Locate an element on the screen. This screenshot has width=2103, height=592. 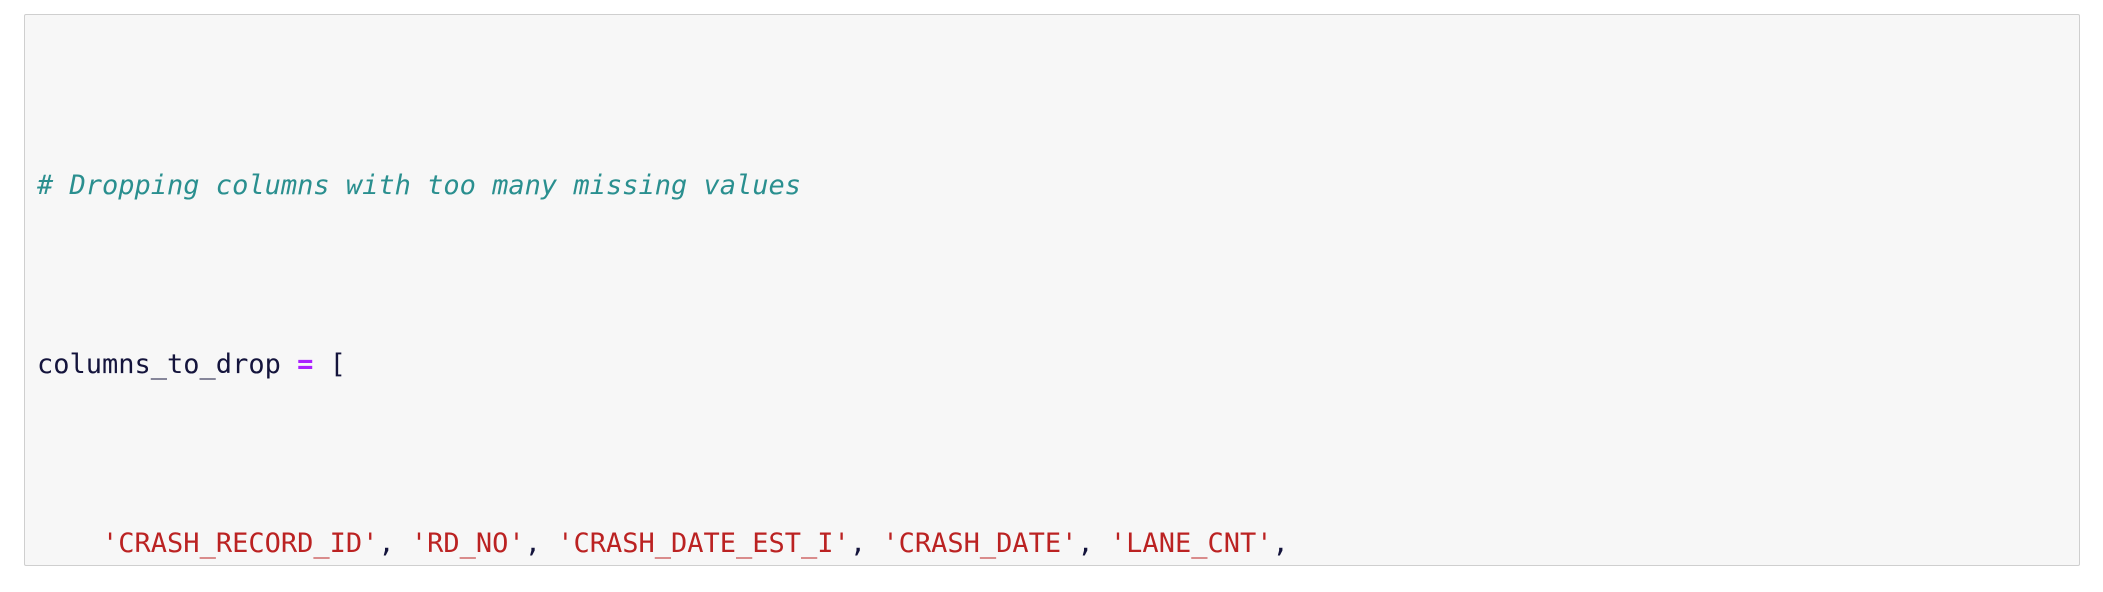
string-literal: 'CRASH_RECORD_ID' is located at coordinates (240, 543).